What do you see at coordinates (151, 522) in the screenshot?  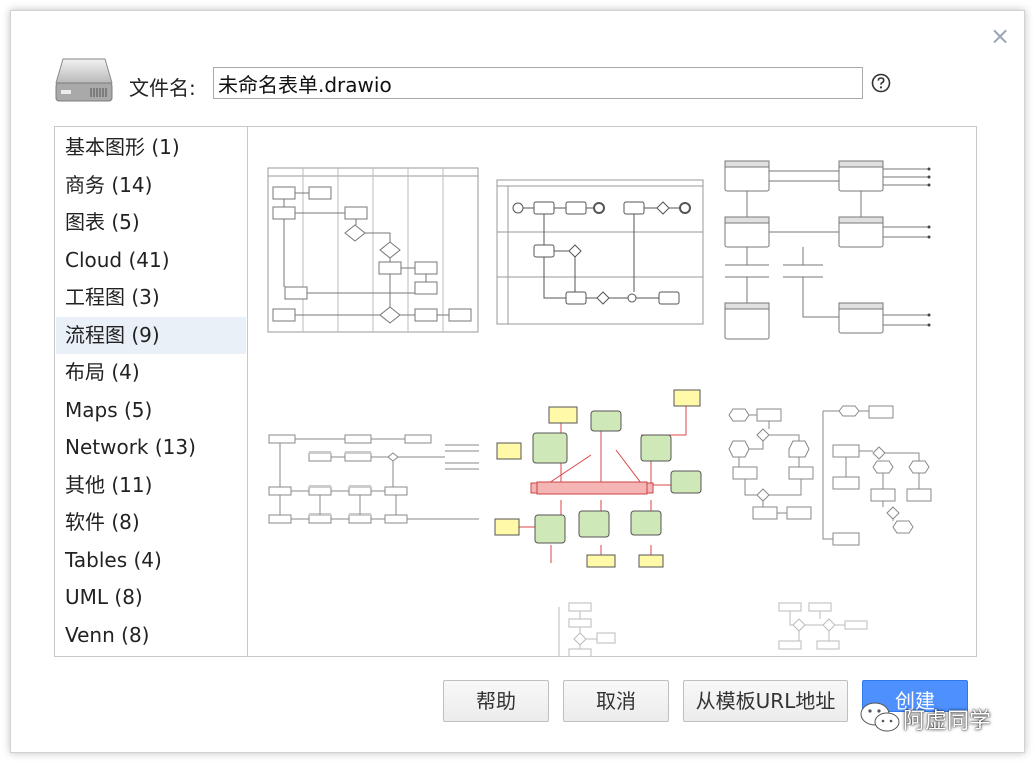 I see `category-item: 软件 (8)` at bounding box center [151, 522].